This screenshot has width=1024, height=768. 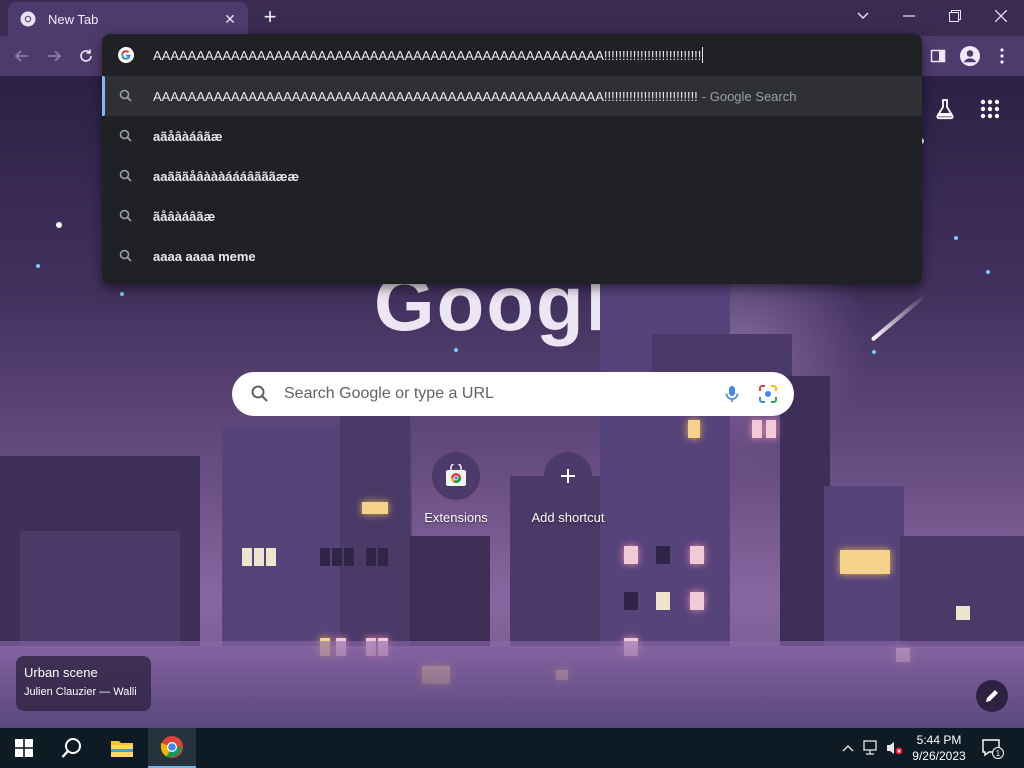 I want to click on labs-flask-icon, so click(x=945, y=109).